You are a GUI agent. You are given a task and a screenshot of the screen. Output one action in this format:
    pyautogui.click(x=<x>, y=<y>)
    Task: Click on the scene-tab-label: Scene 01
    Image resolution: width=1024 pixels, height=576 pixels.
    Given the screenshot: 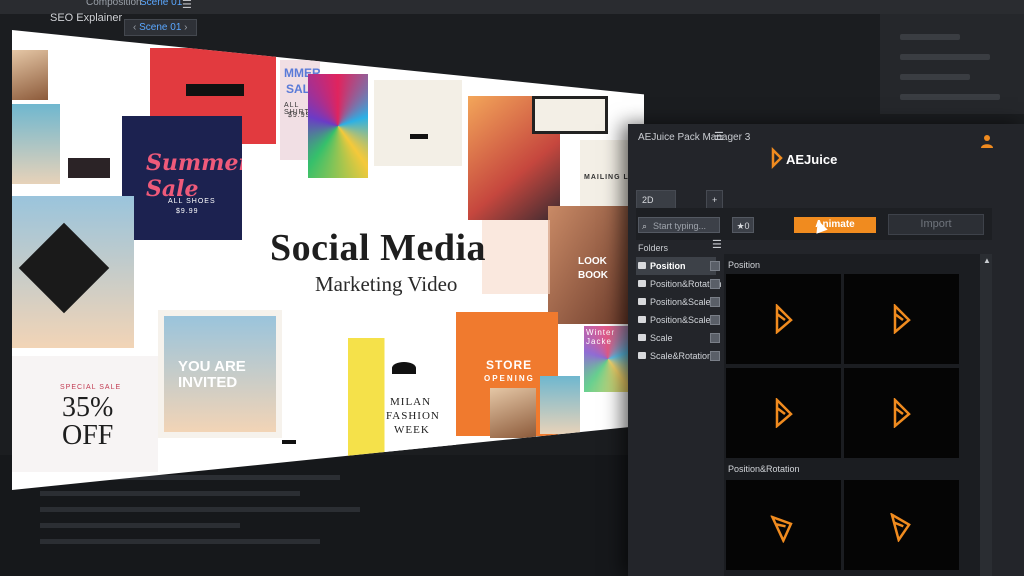 What is the action you would take?
    pyautogui.click(x=160, y=27)
    